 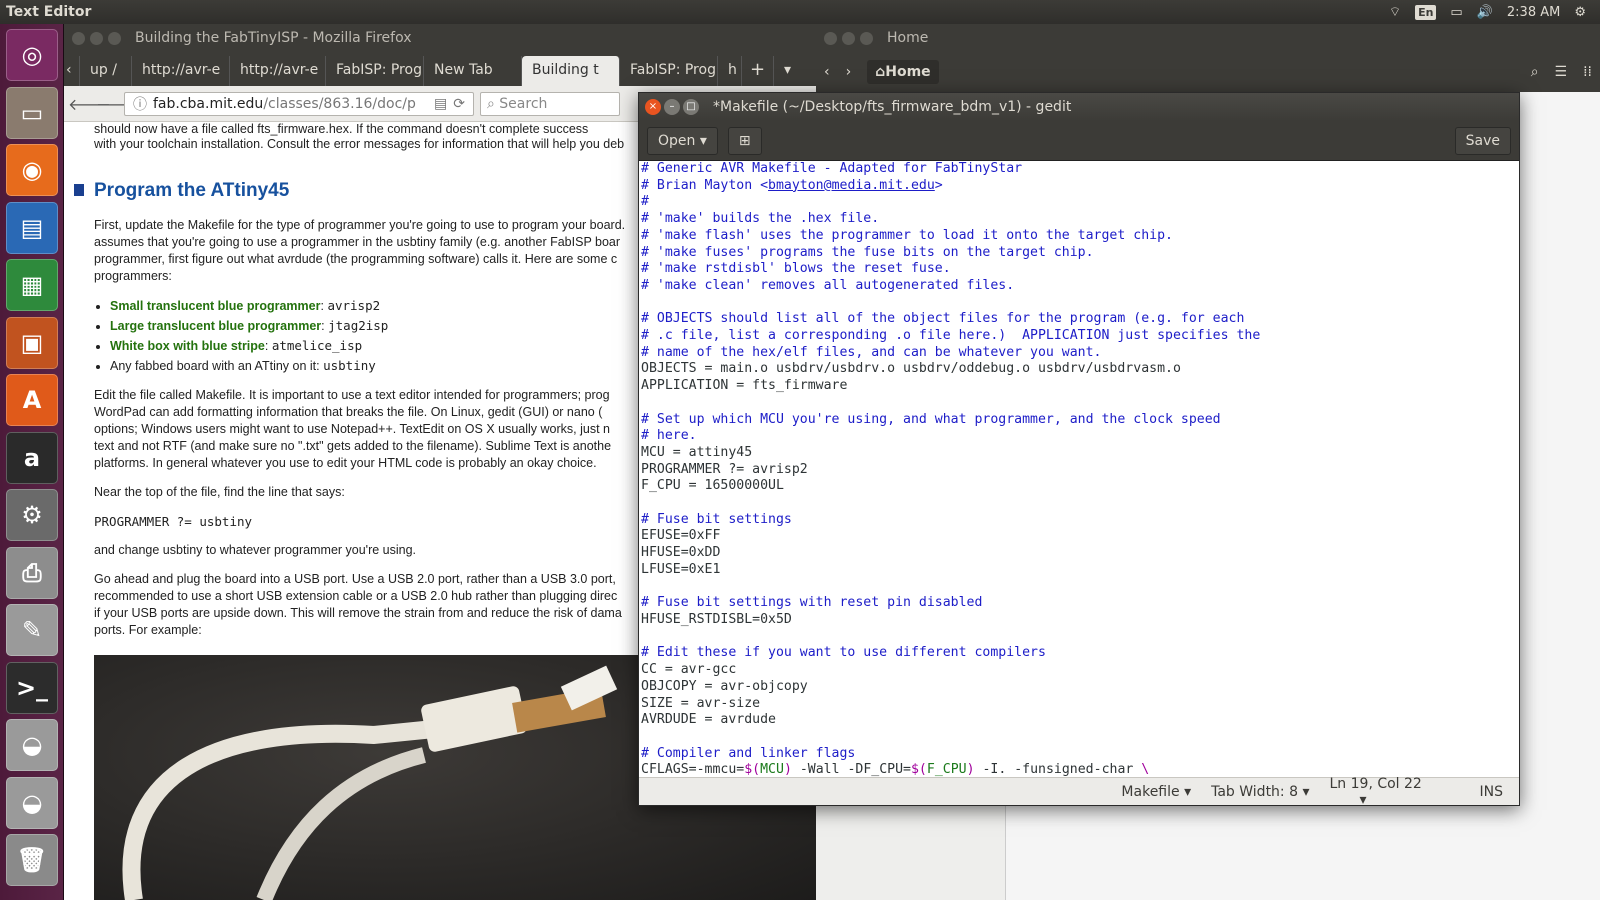 I want to click on open-button: Open ▾, so click(x=682, y=140).